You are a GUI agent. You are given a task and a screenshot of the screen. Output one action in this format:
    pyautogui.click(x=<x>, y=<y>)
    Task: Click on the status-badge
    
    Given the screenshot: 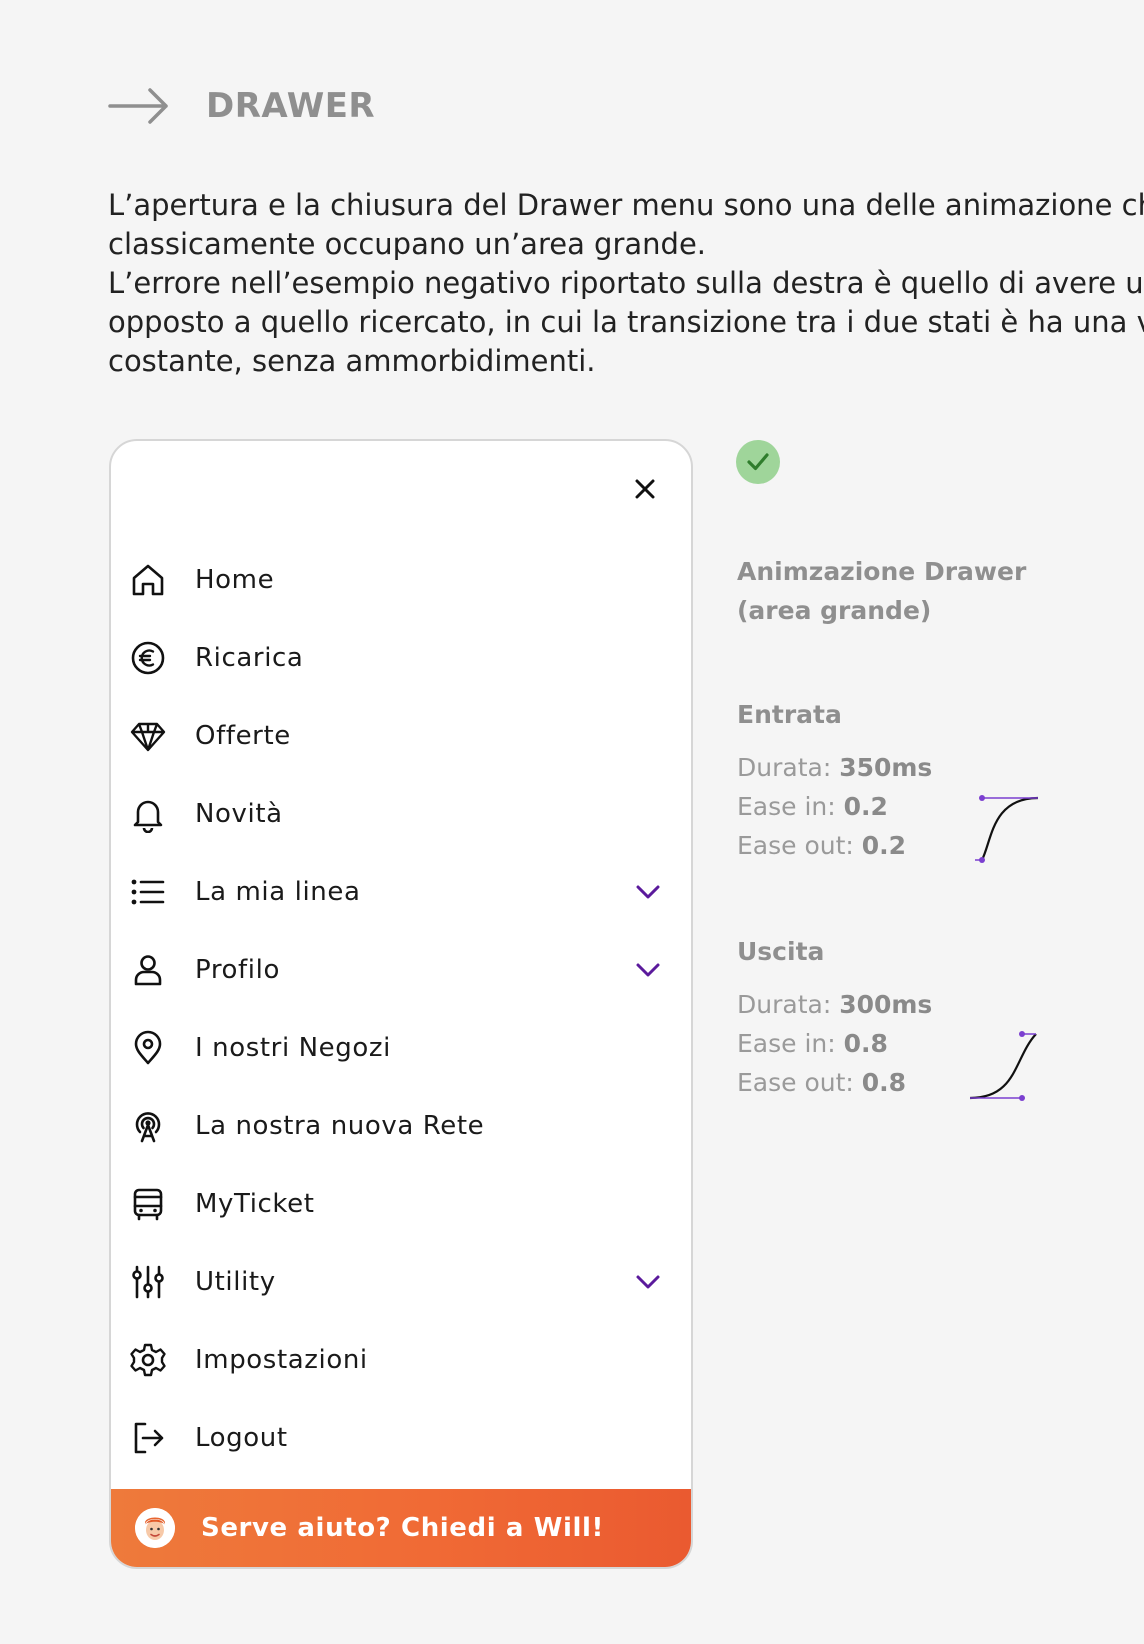 What is the action you would take?
    pyautogui.click(x=758, y=462)
    